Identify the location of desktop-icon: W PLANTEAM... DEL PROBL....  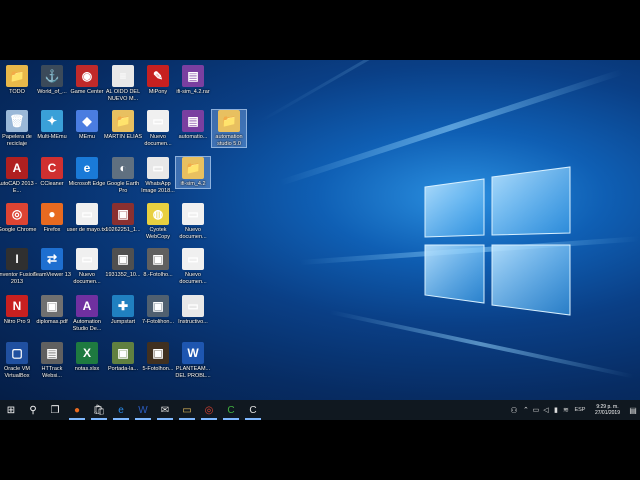
(193, 360).